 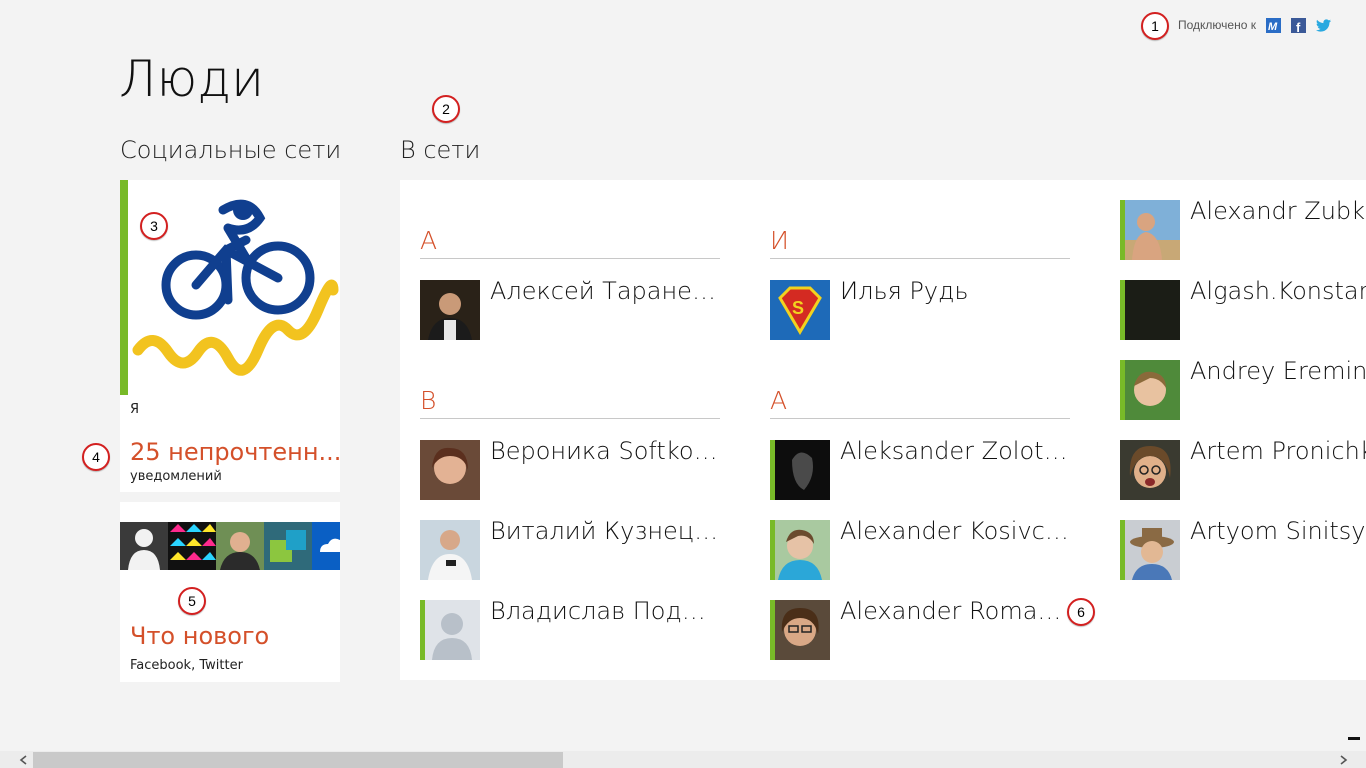 I want to click on section-online-heading: В сети, so click(x=440, y=150).